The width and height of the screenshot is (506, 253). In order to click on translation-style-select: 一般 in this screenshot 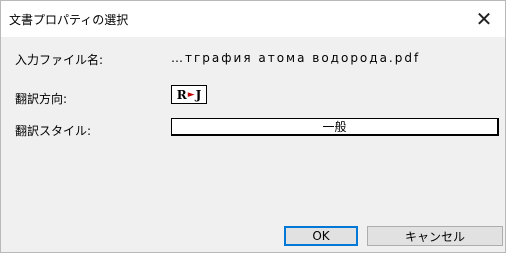, I will do `click(335, 127)`.